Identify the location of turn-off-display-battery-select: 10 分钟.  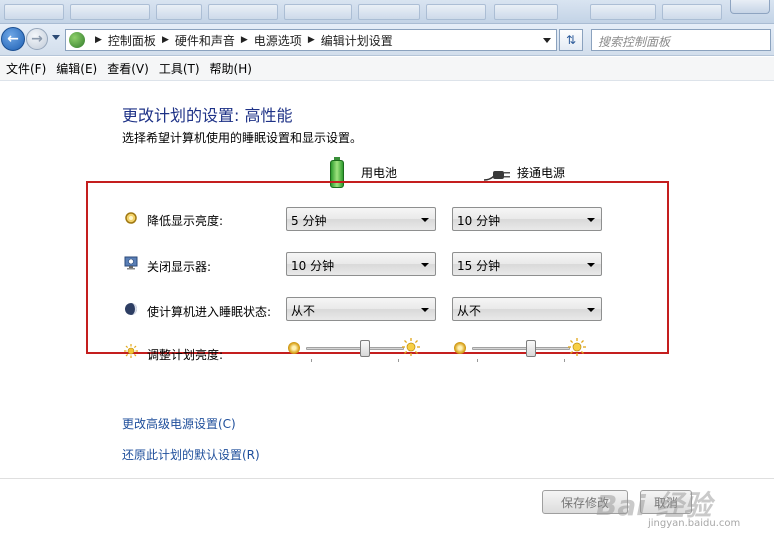
(361, 264).